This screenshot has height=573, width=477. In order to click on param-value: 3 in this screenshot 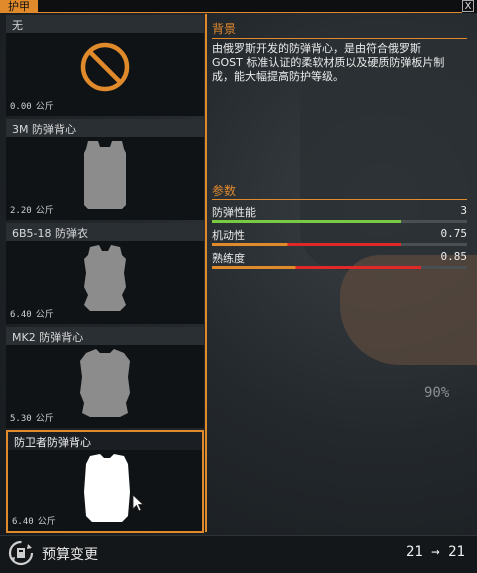, I will do `click(463, 210)`.